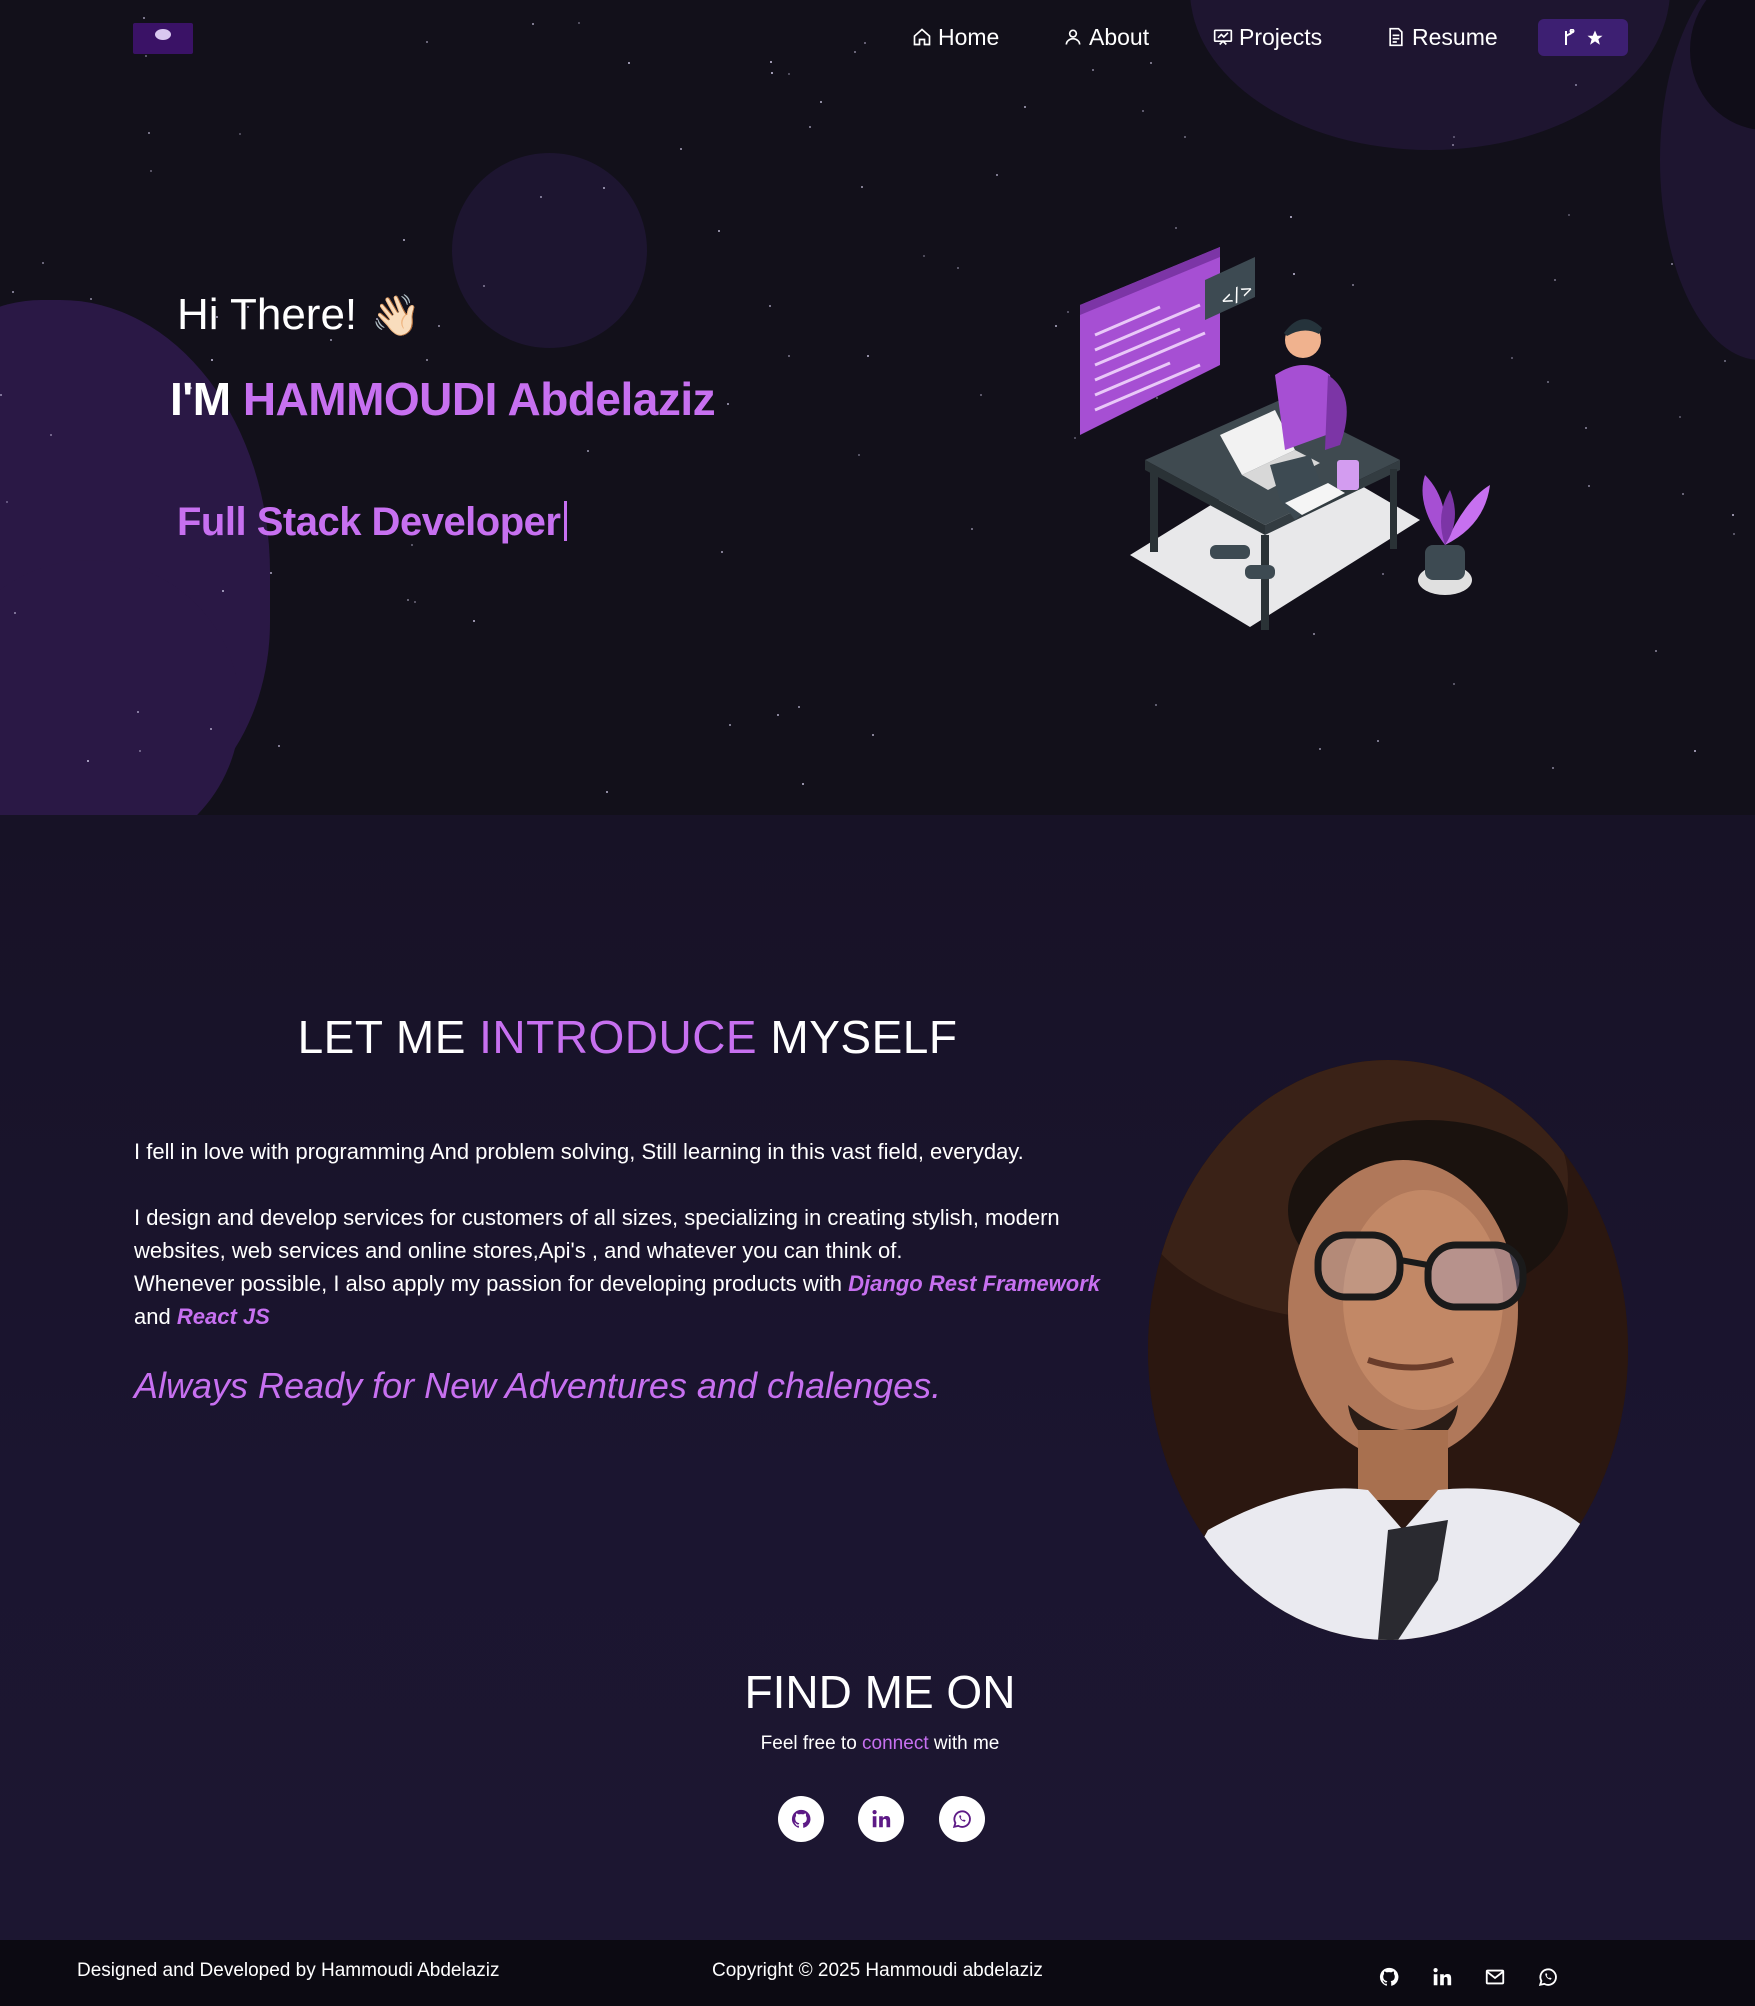 This screenshot has height=2006, width=1755. What do you see at coordinates (1285, 438) in the screenshot?
I see `developer-illustration: </>` at bounding box center [1285, 438].